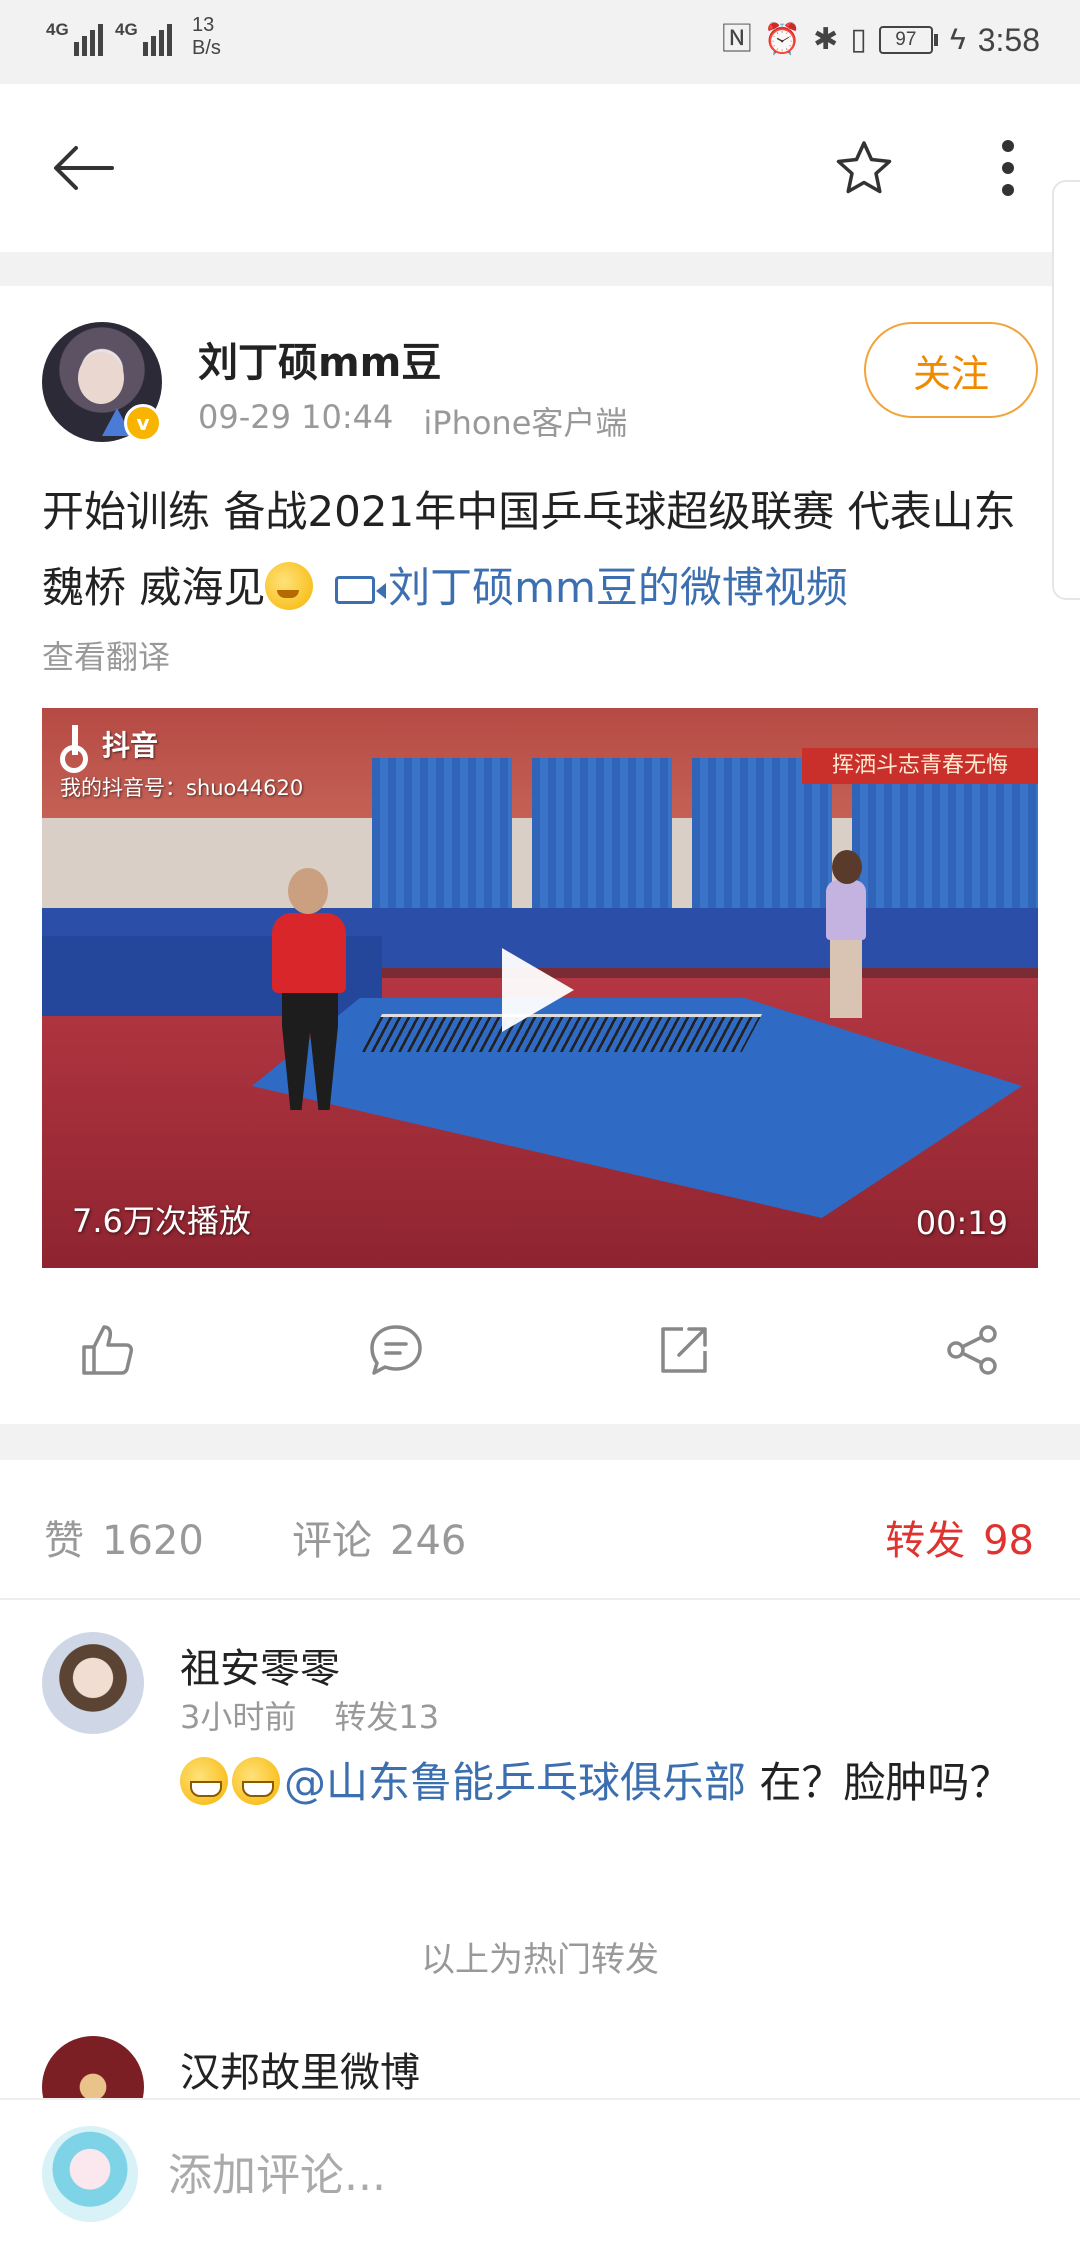 The height and width of the screenshot is (2244, 1080). What do you see at coordinates (203, 25) in the screenshot?
I see `network-speed-value: 13` at bounding box center [203, 25].